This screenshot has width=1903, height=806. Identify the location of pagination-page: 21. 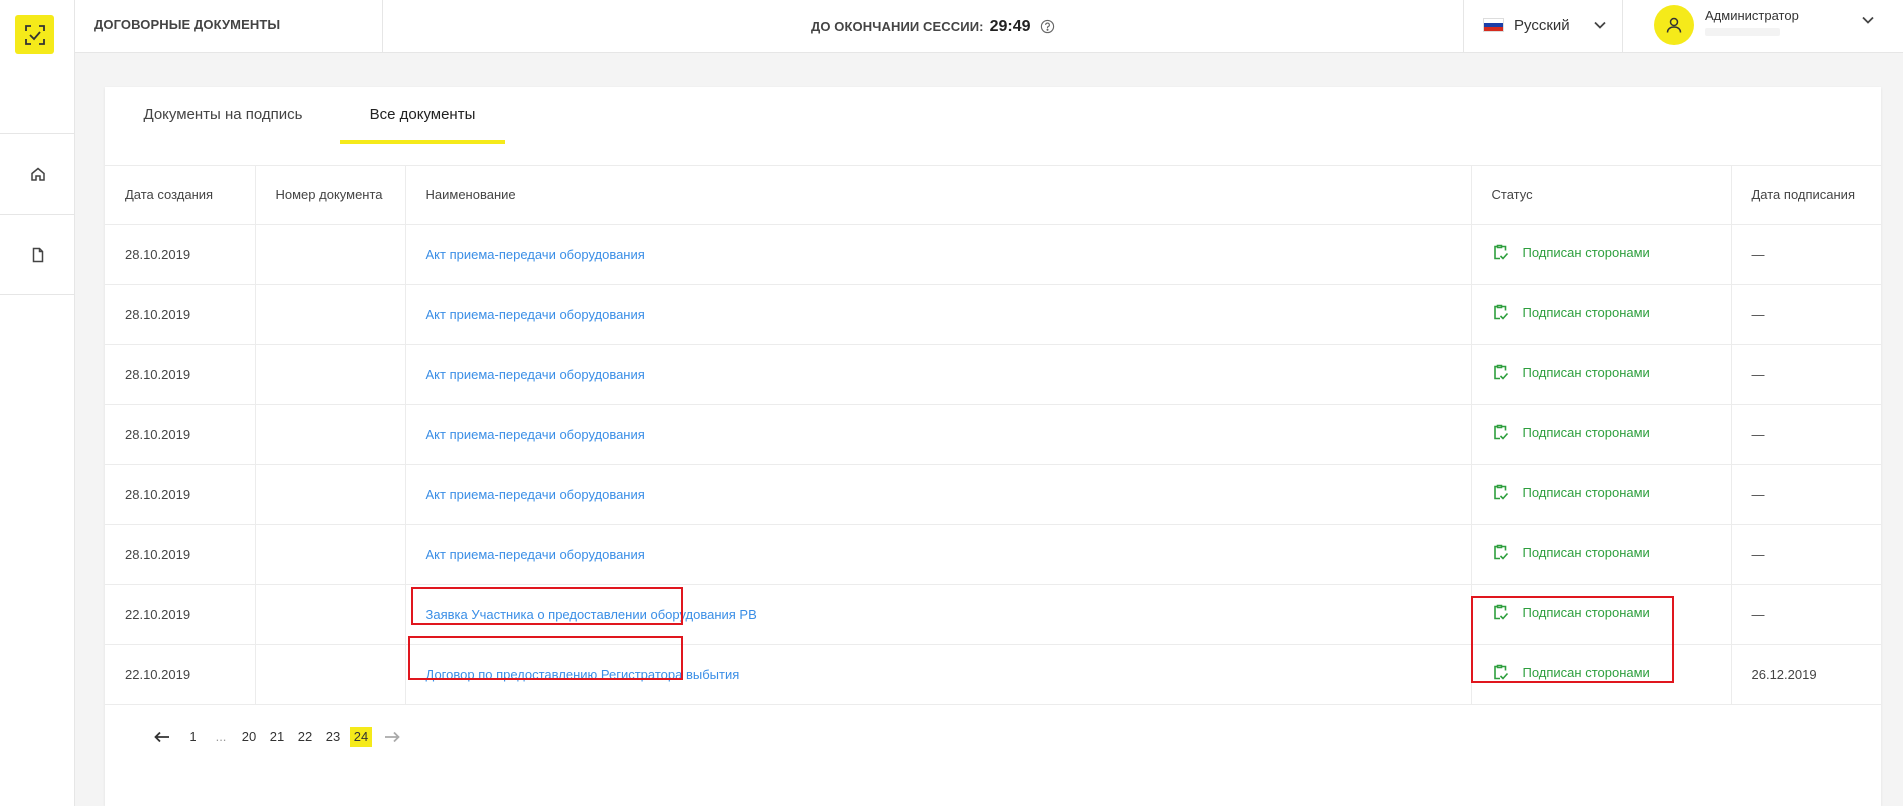
(277, 737).